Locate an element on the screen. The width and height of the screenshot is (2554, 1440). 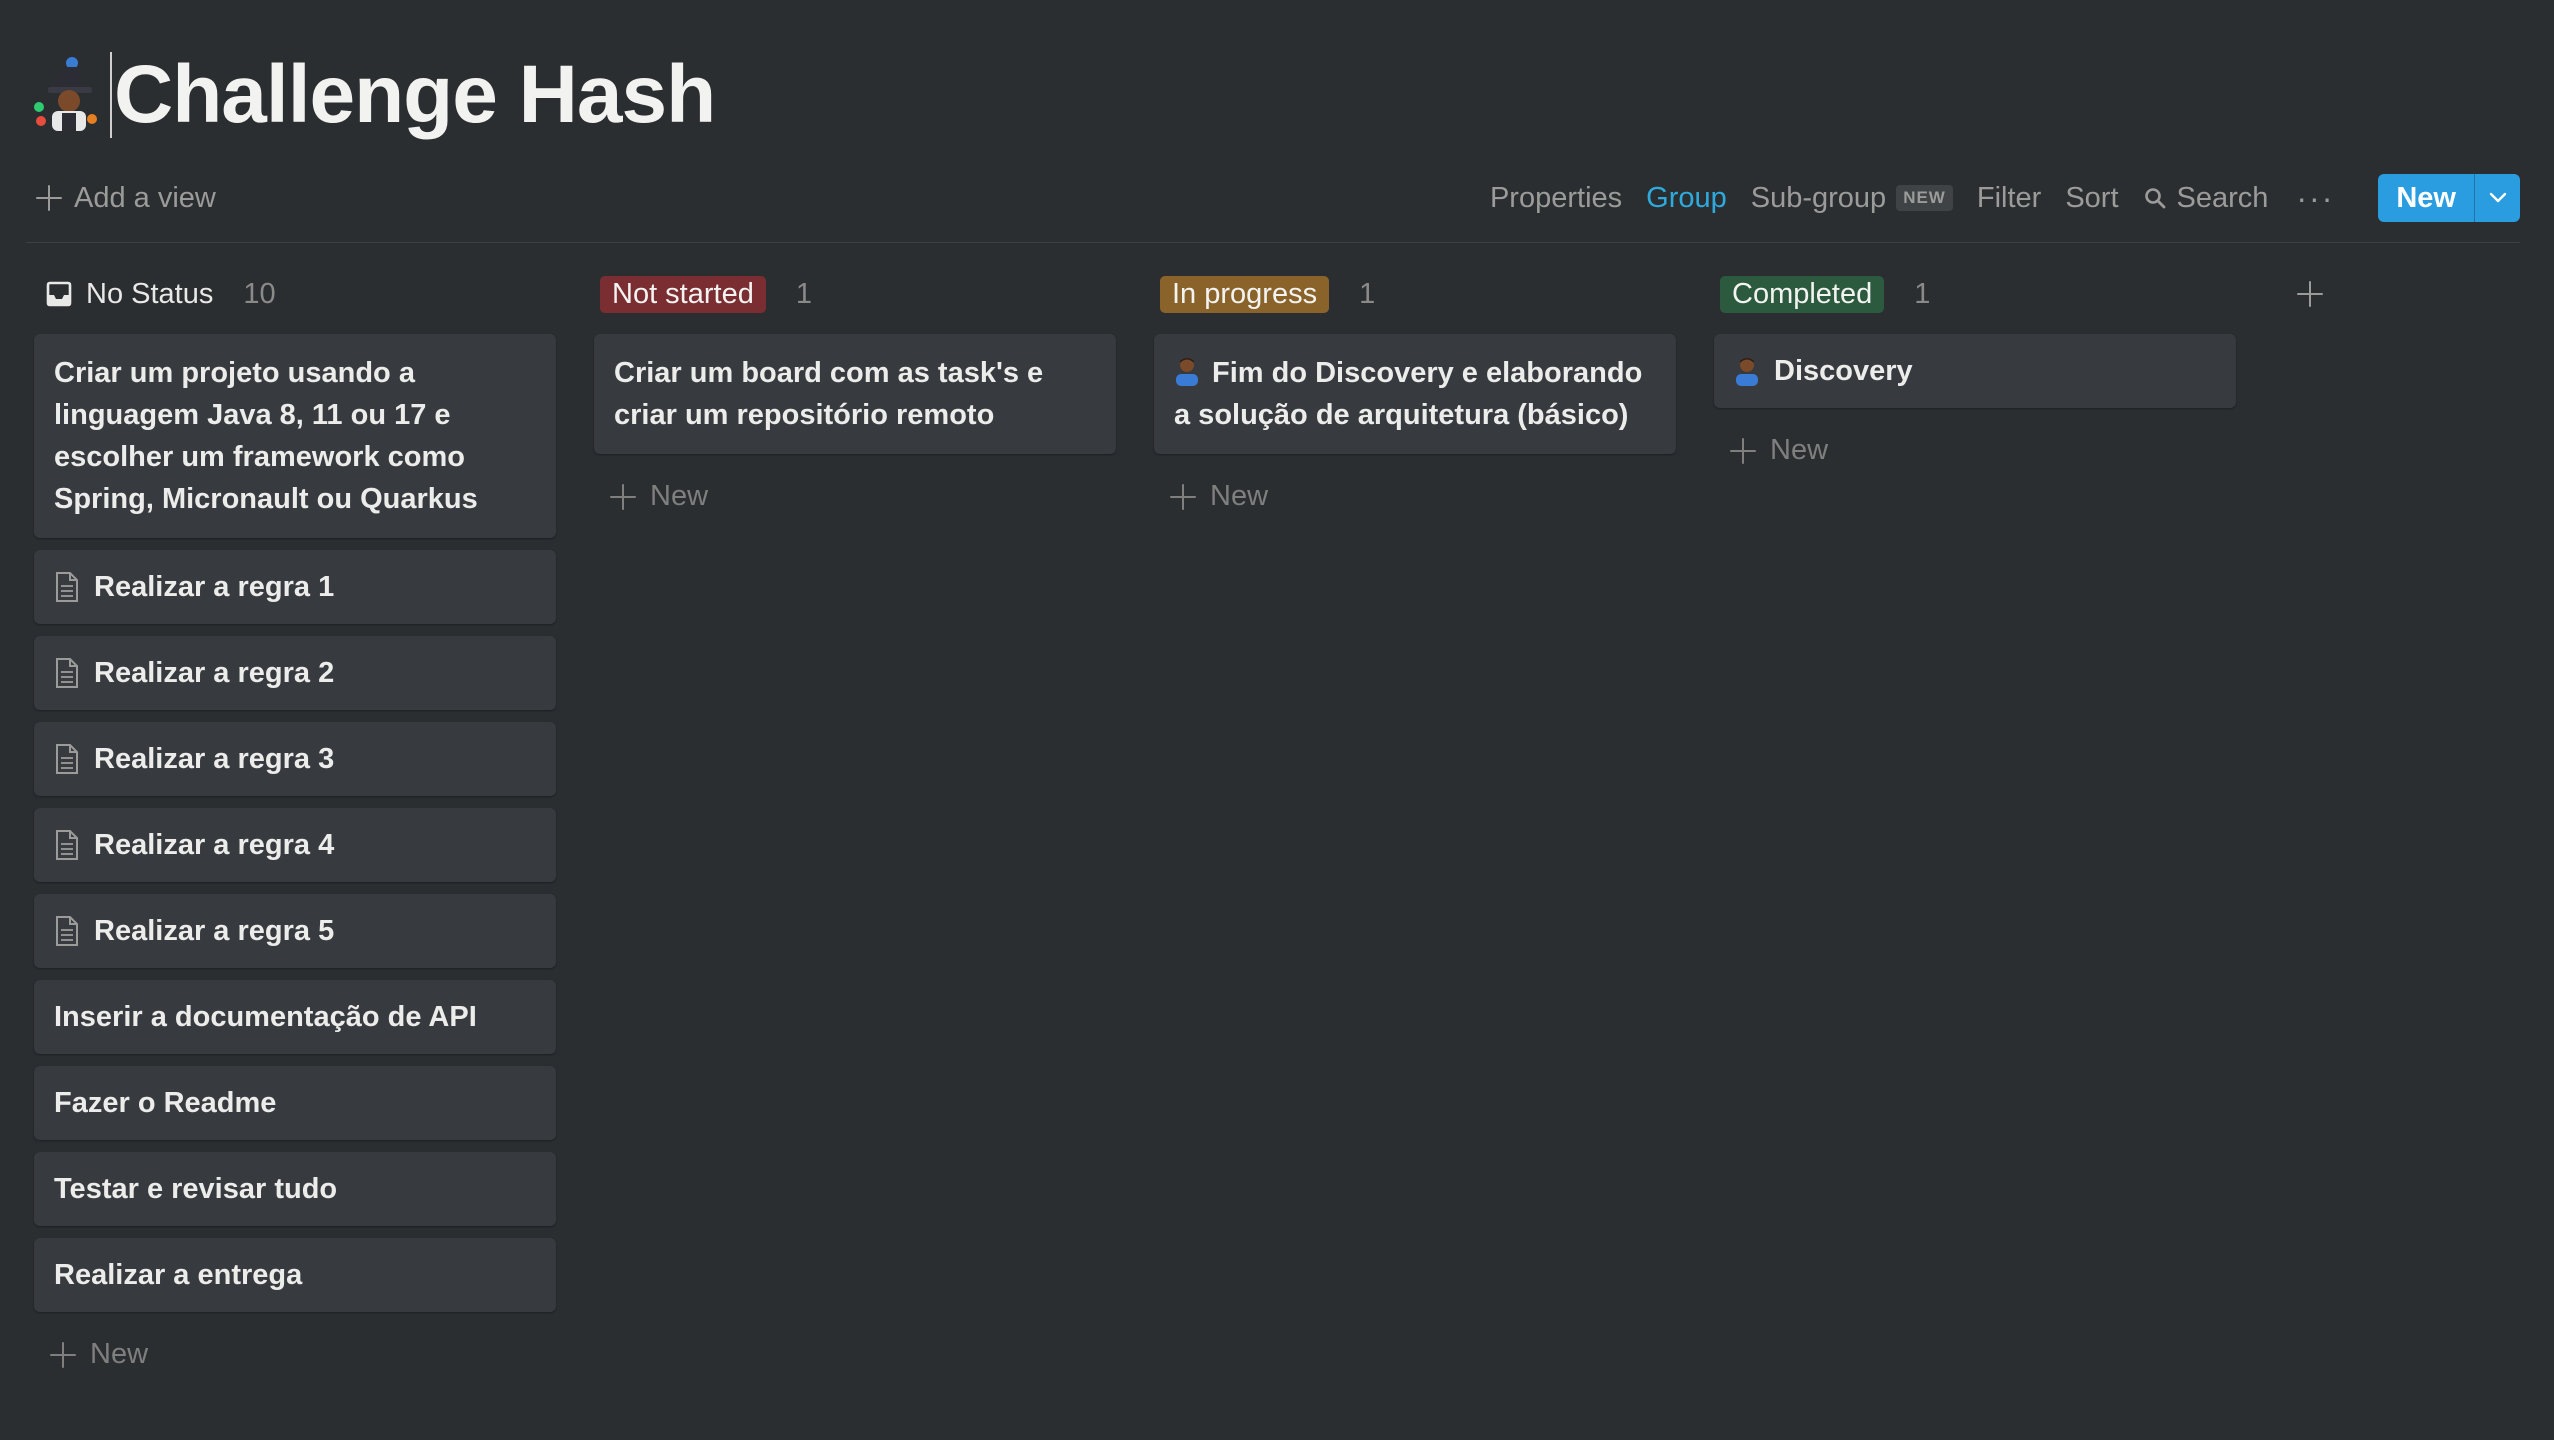
card-title: Realizar a regra 1 is located at coordinates (214, 587).